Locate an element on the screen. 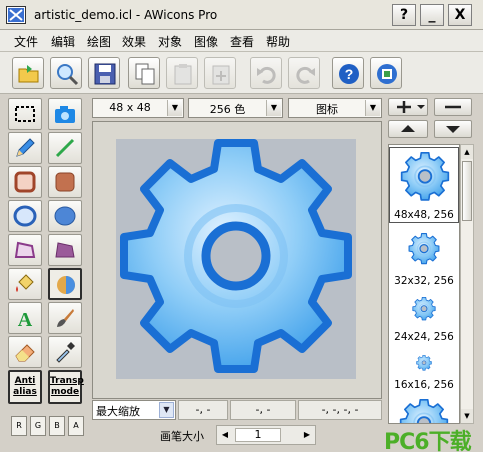 This screenshot has width=483, height=452. text-tool: A is located at coordinates (25, 318).